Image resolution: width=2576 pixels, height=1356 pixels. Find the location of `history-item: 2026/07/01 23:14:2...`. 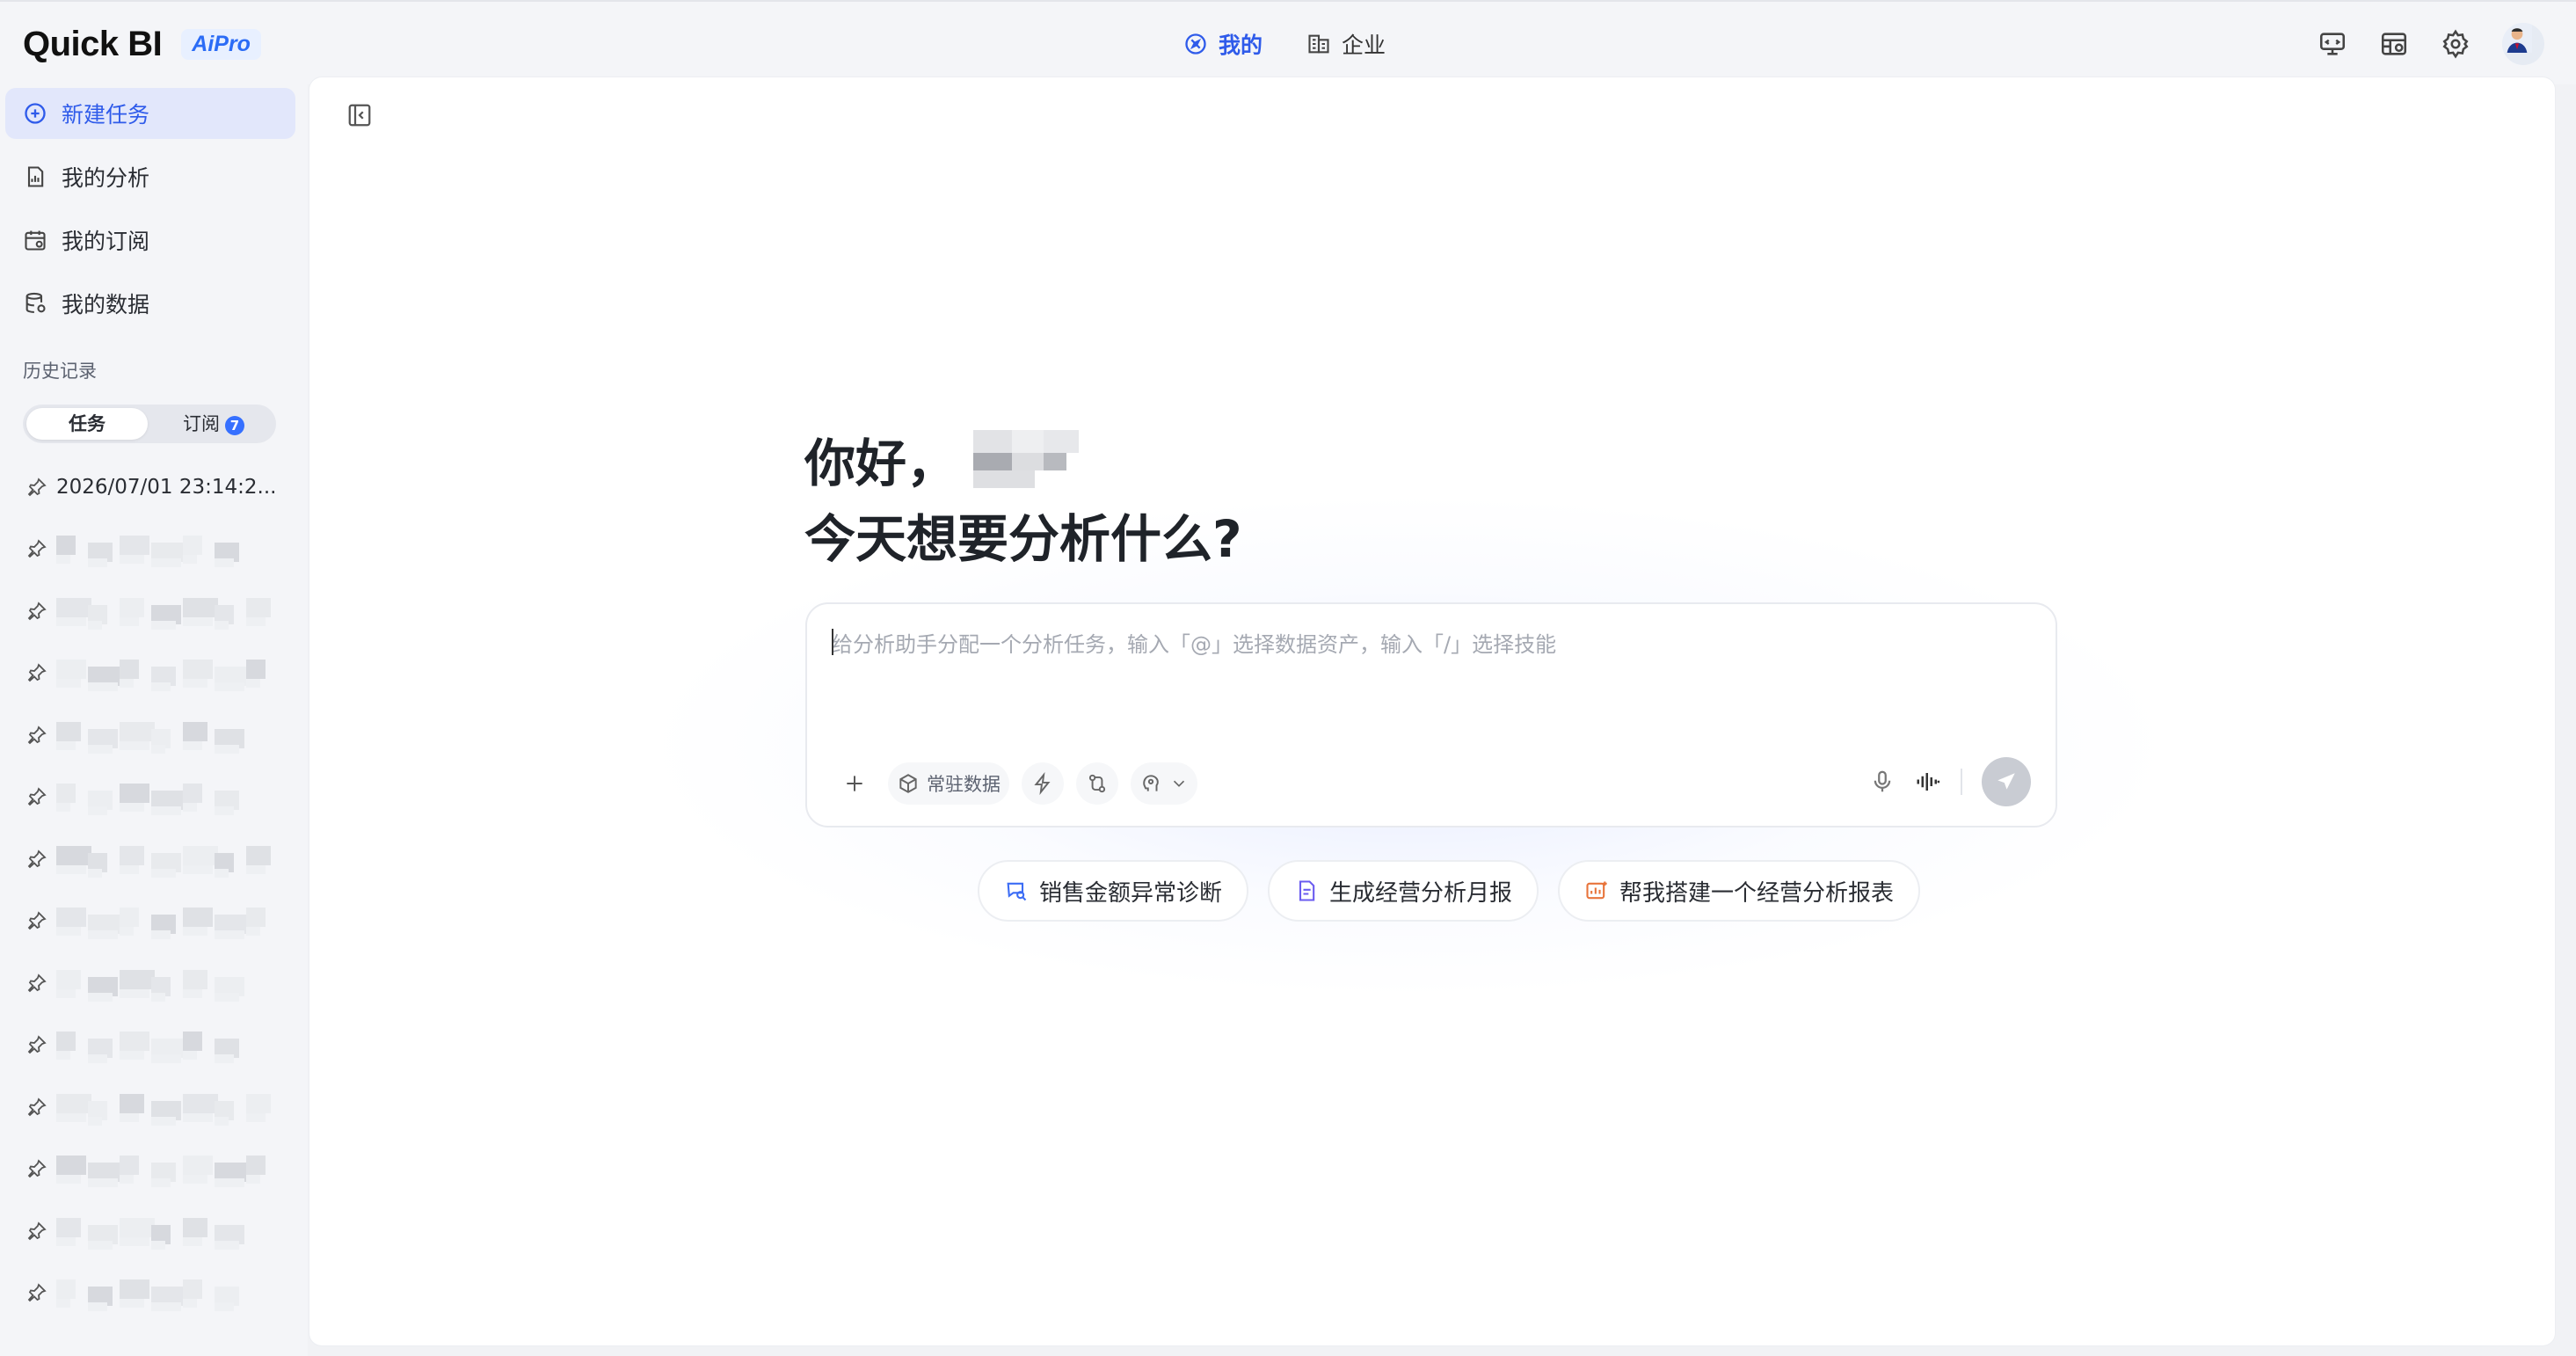

history-item: 2026/07/01 23:14:2... is located at coordinates (158, 487).